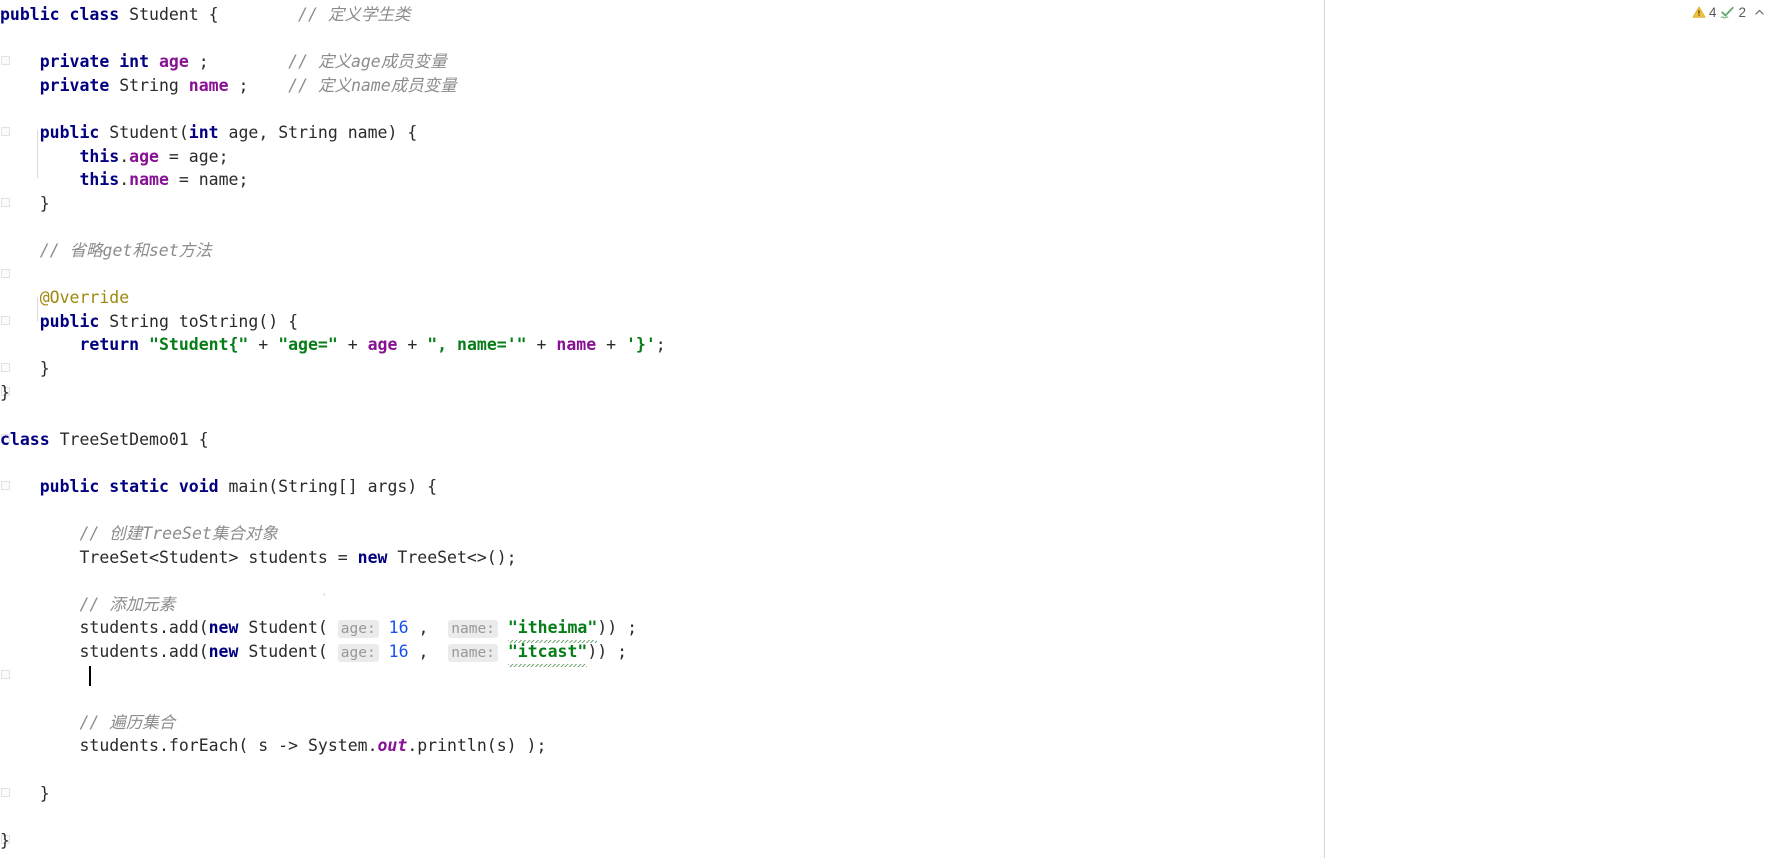  I want to click on warning-triangle-icon, so click(1699, 12).